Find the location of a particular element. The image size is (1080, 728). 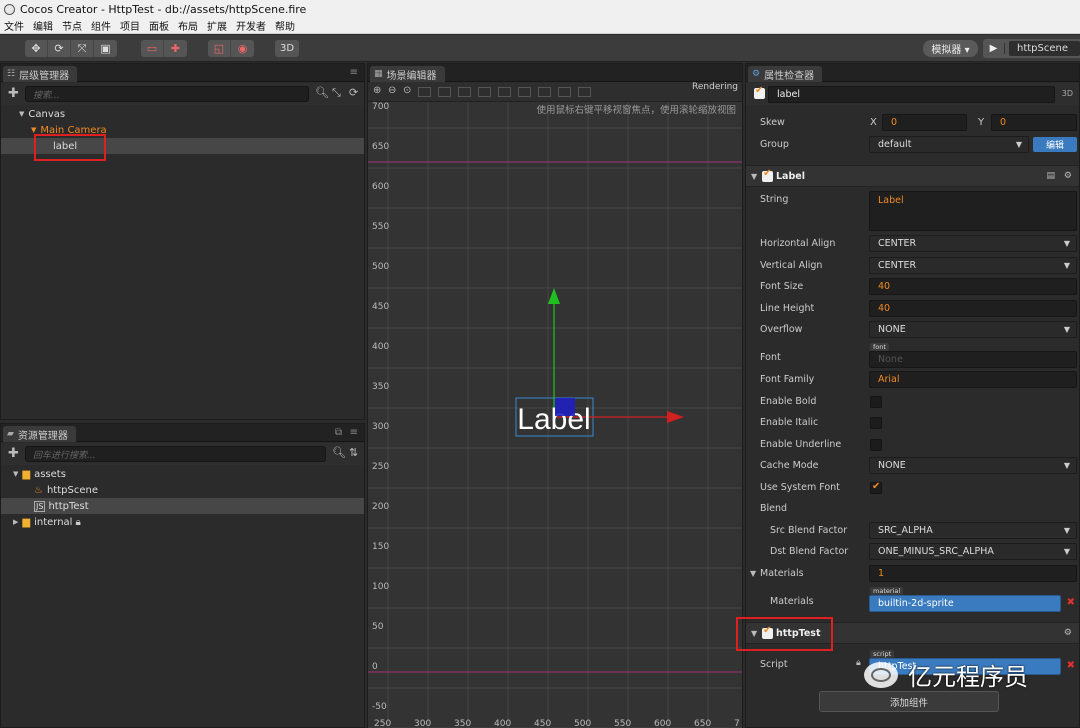

node-active-checkbox is located at coordinates (759, 92).